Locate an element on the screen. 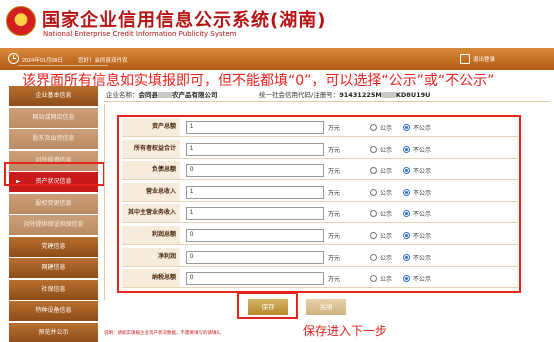 This screenshot has height=342, width=554. sidebar-item-label: 企业基本信息 is located at coordinates (53, 95).